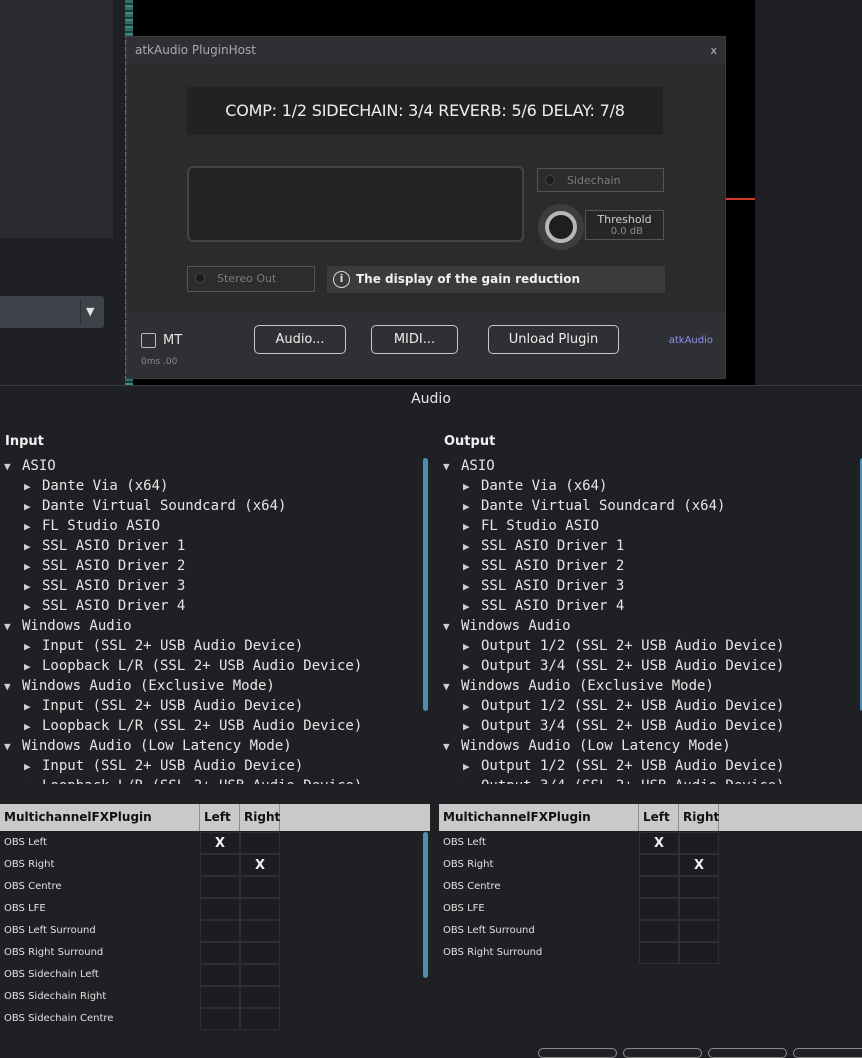  Describe the element at coordinates (90, 311) in the screenshot. I see `chevron-down-icon: ▼` at that location.